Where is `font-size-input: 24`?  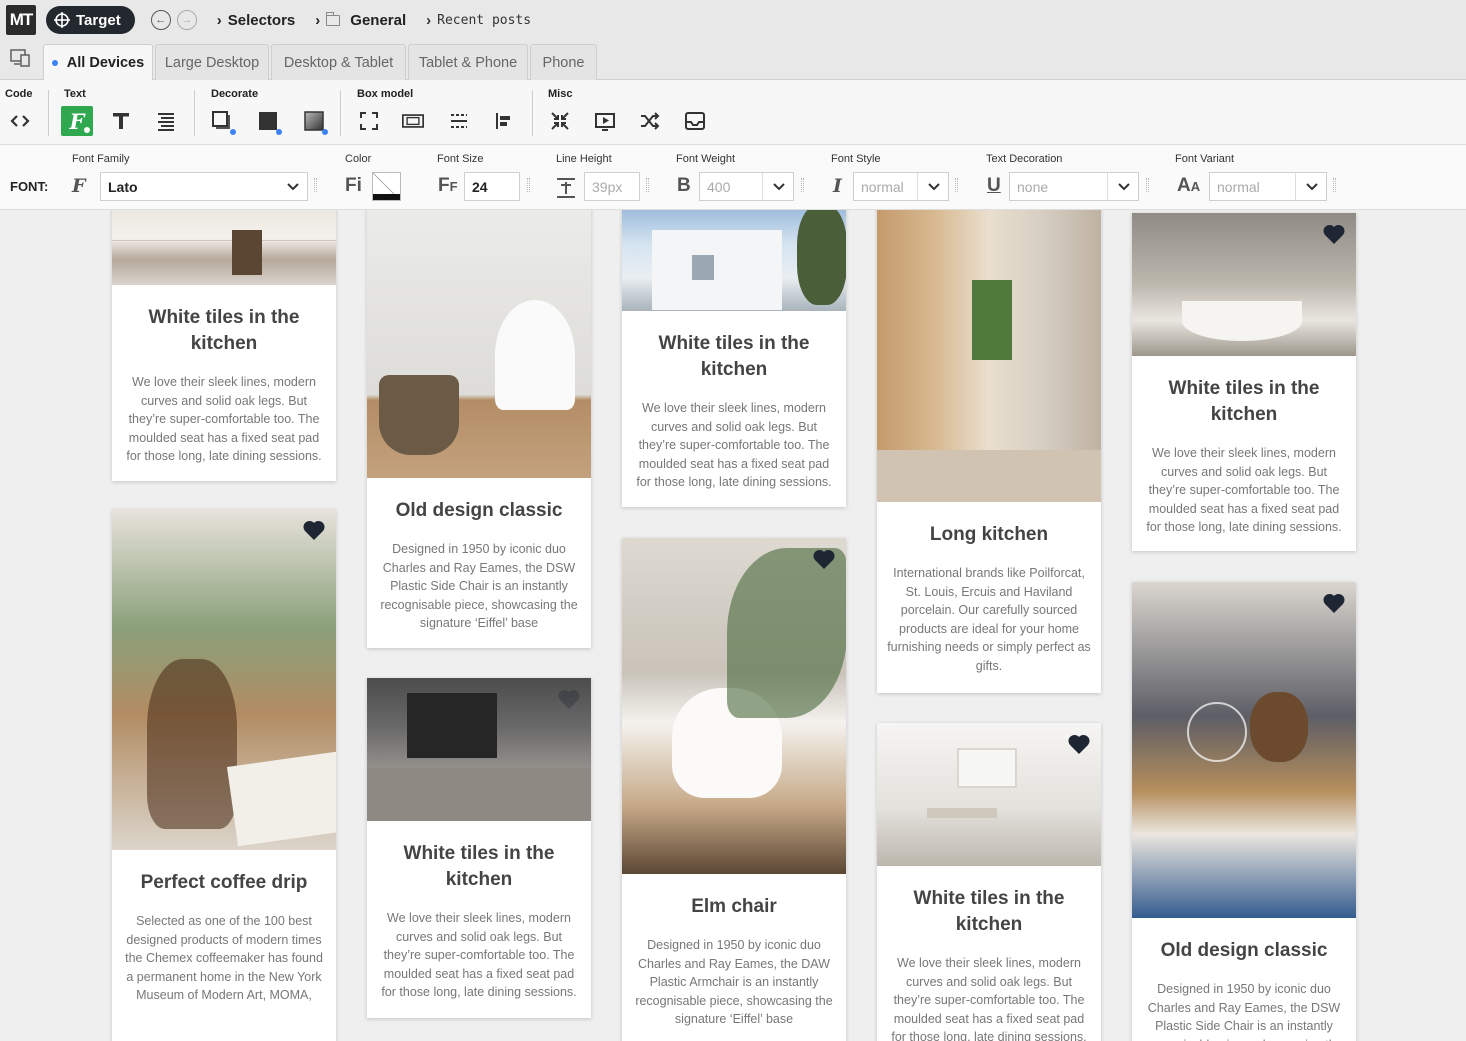 font-size-input: 24 is located at coordinates (492, 186).